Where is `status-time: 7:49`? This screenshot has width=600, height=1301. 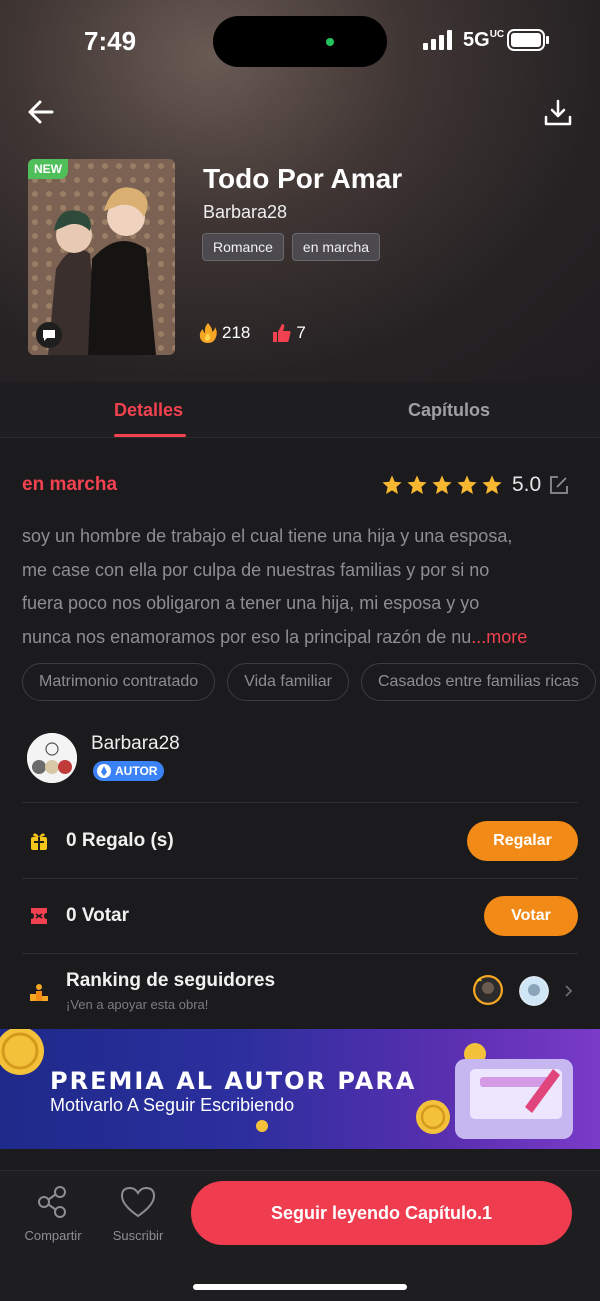
status-time: 7:49 is located at coordinates (110, 41).